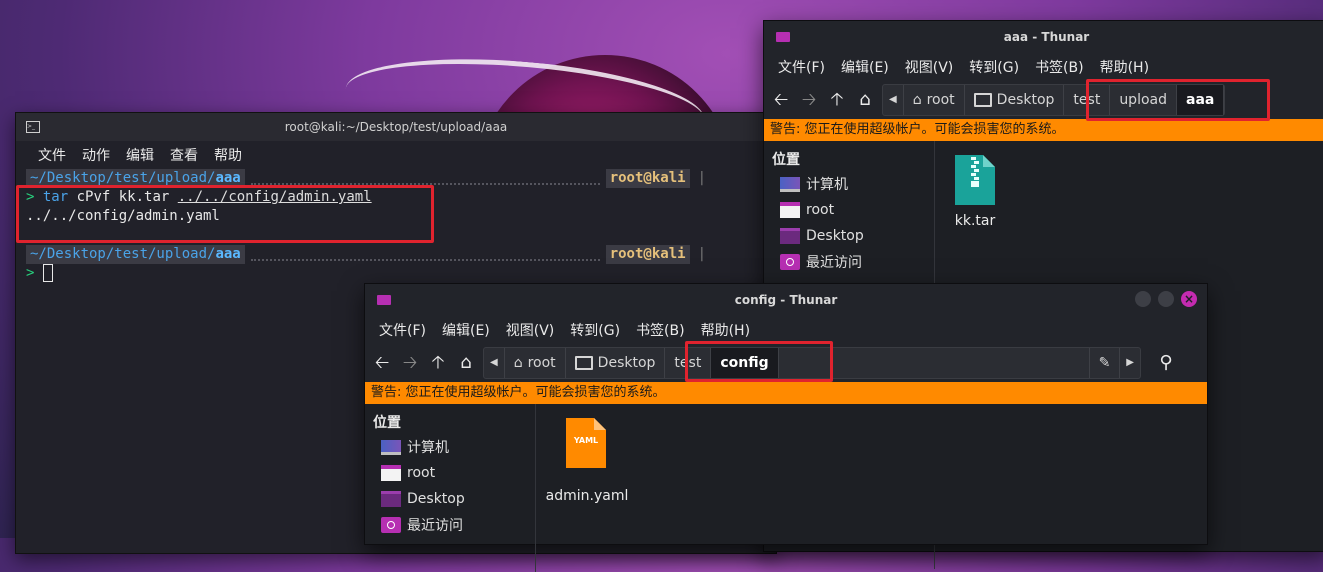 Image resolution: width=1323 pixels, height=572 pixels. Describe the element at coordinates (871, 488) in the screenshot. I see `file-view: YAML admin.yaml` at that location.